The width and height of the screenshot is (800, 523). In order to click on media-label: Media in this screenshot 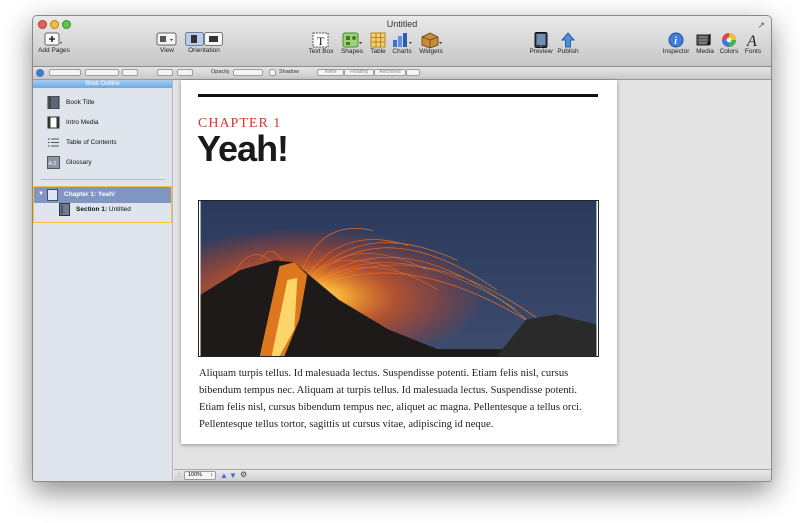, I will do `click(705, 51)`.